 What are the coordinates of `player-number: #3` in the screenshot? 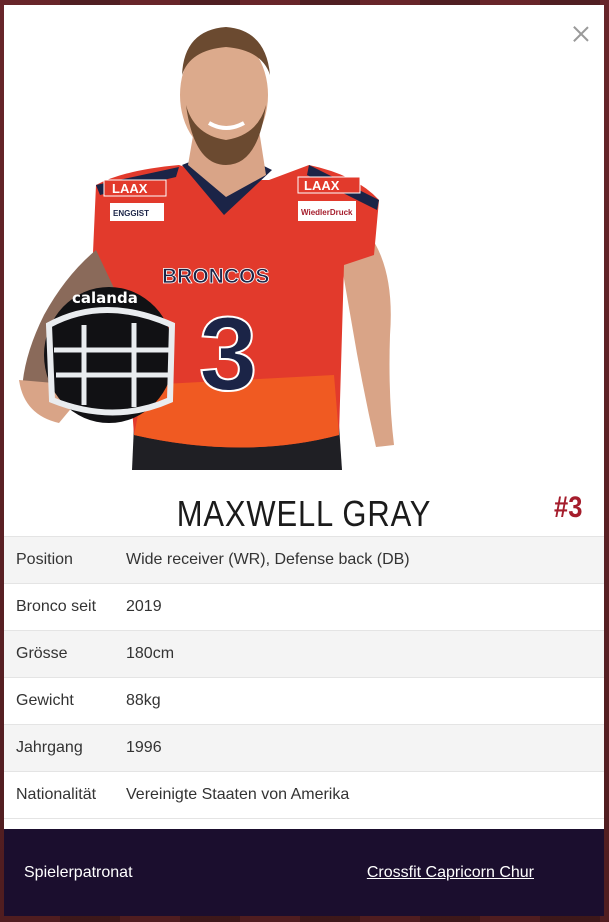 It's located at (567, 507).